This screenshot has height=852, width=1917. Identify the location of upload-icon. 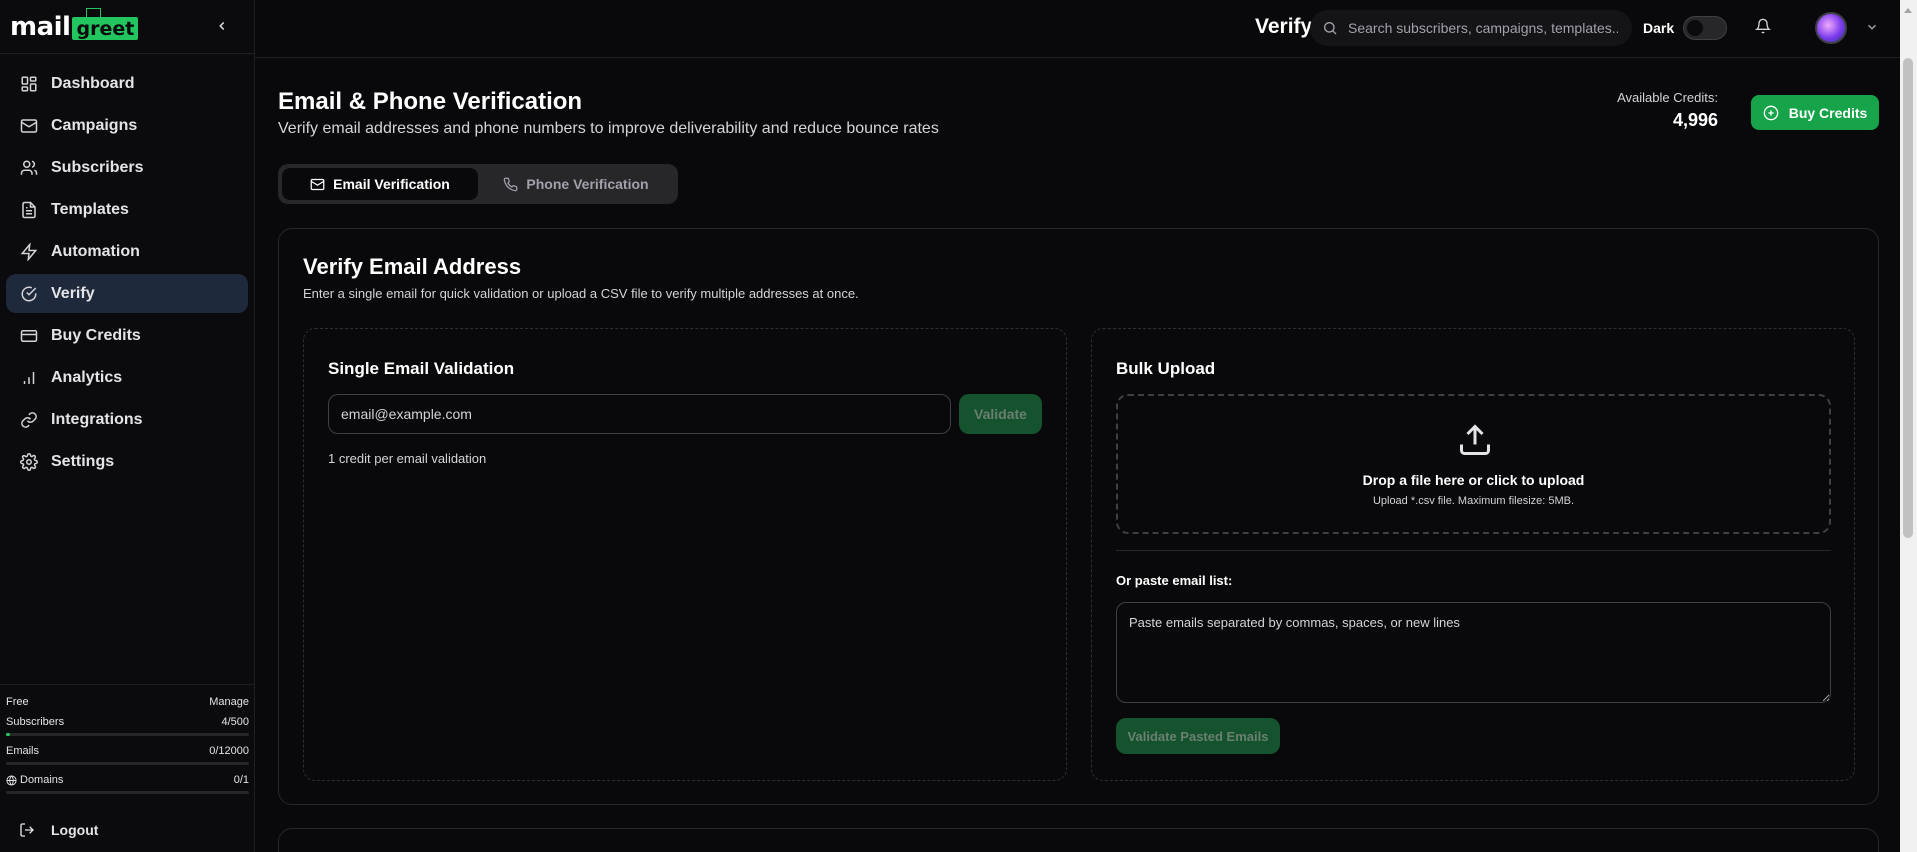
(1475, 442).